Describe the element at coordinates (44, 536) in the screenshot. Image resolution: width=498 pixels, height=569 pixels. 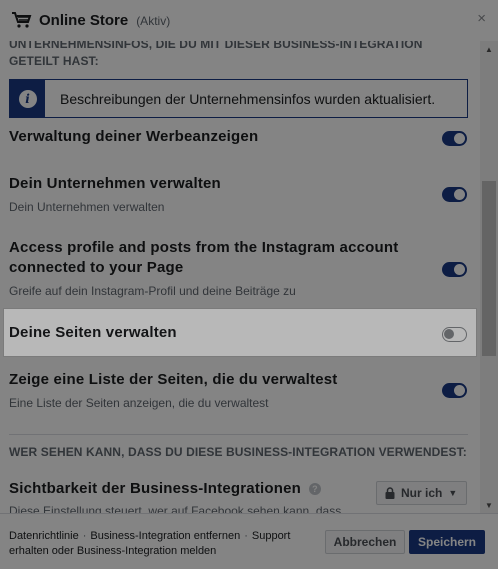
I see `privacy-policy-link: Datenrichtlinie` at that location.